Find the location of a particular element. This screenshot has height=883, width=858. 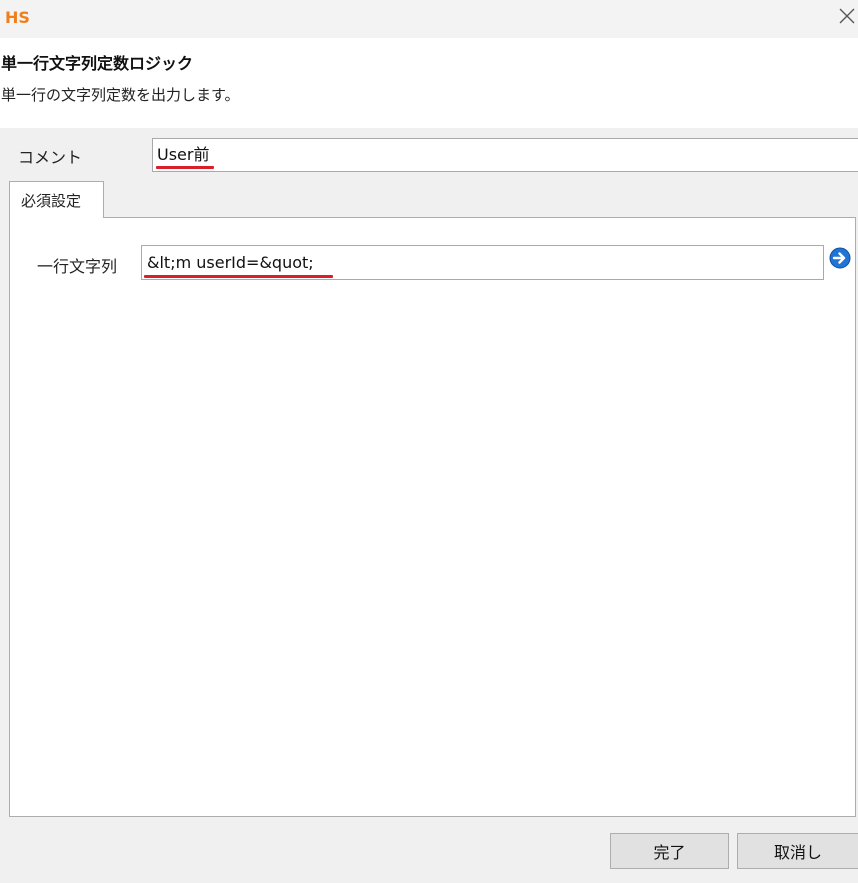

arrow-right-circle-icon is located at coordinates (840, 258).